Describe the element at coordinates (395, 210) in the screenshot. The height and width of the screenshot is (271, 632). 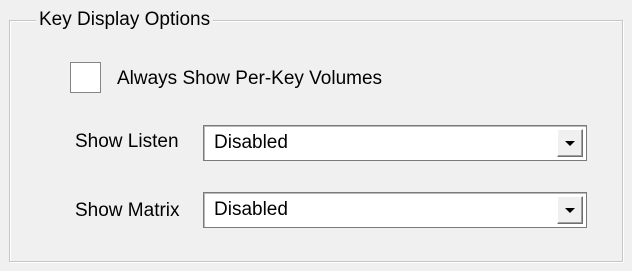
I see `show-matrix-select: Disabled` at that location.